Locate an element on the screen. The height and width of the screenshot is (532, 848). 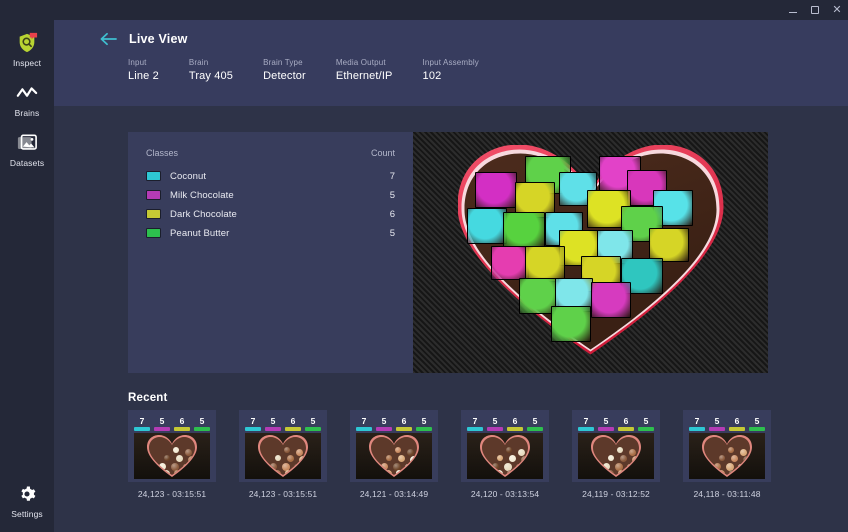
class-row: Dark Chocolate 6 is located at coordinates (270, 214).